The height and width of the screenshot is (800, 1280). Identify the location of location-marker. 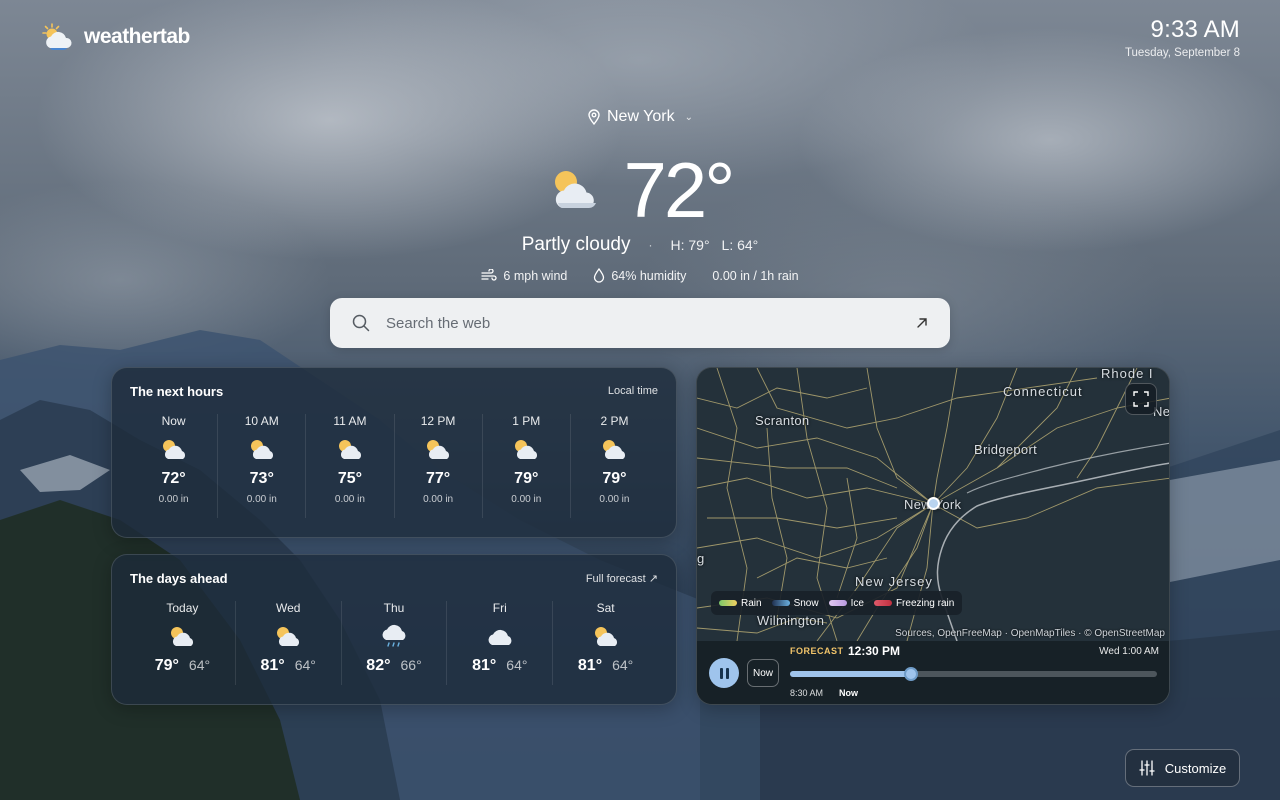
(933, 503).